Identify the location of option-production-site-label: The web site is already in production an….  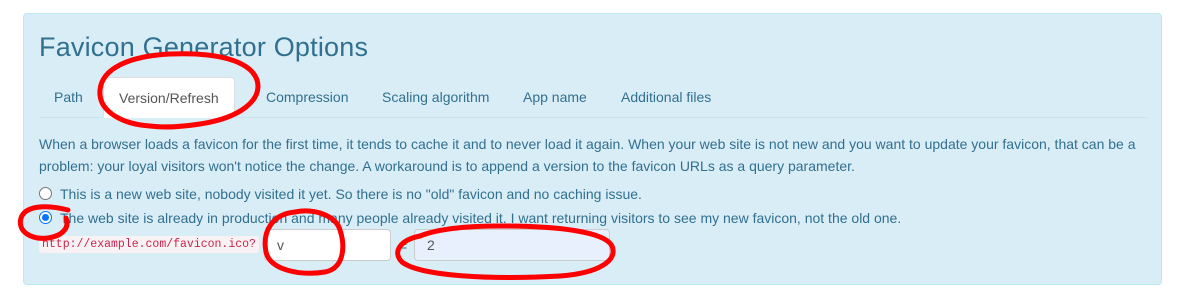
(481, 218).